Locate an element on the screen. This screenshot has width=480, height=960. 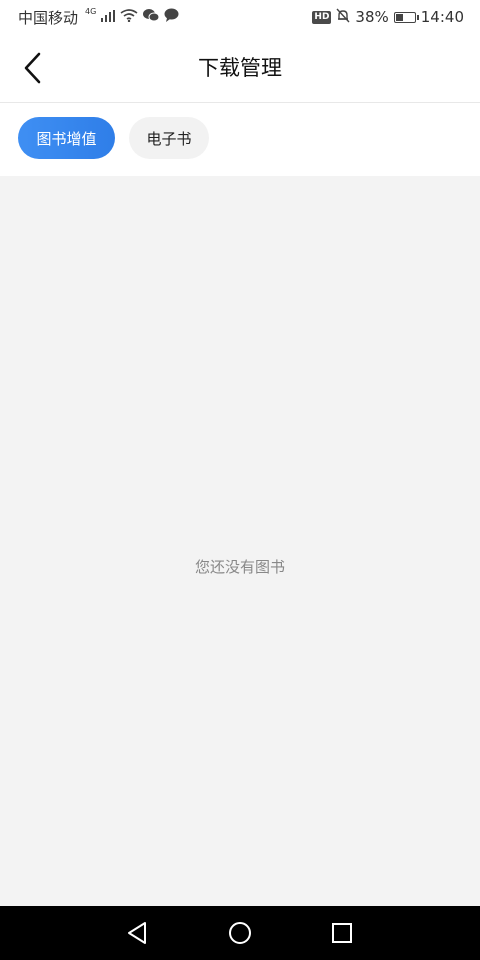
hd-badge: HD is located at coordinates (322, 17).